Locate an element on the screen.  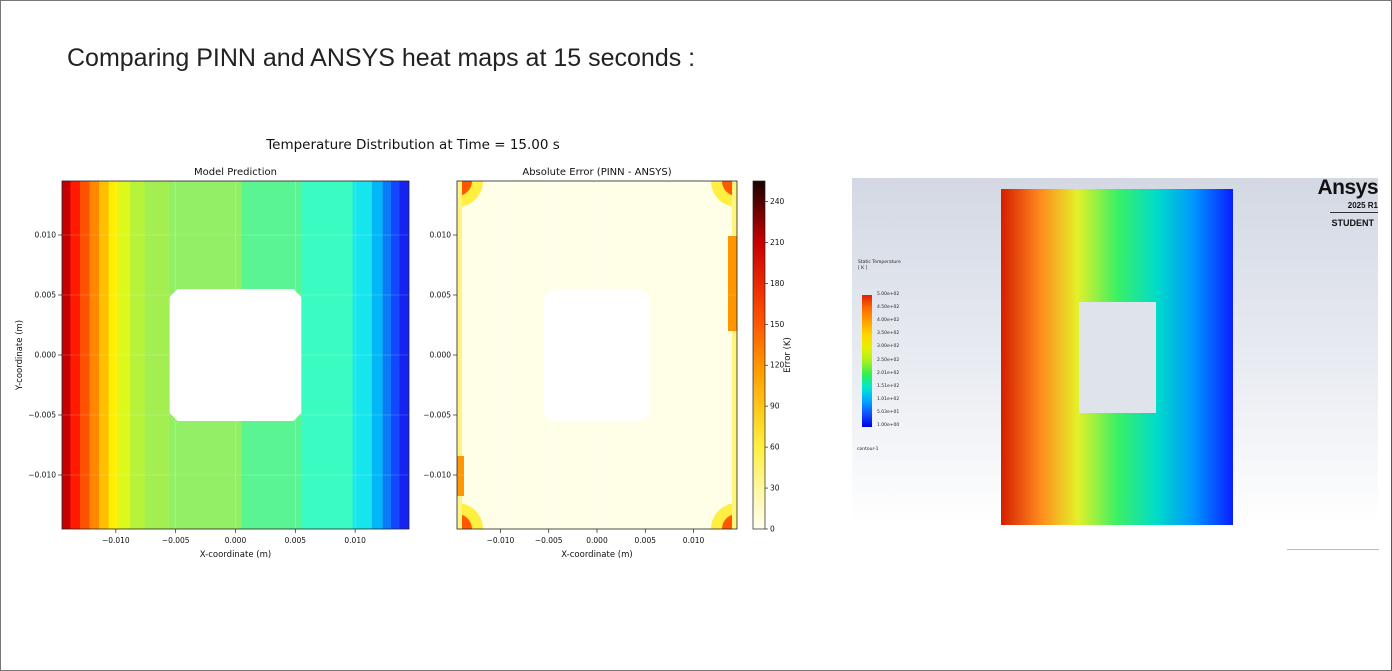
ansys-legend-value: 3.50e+02 is located at coordinates (888, 334).